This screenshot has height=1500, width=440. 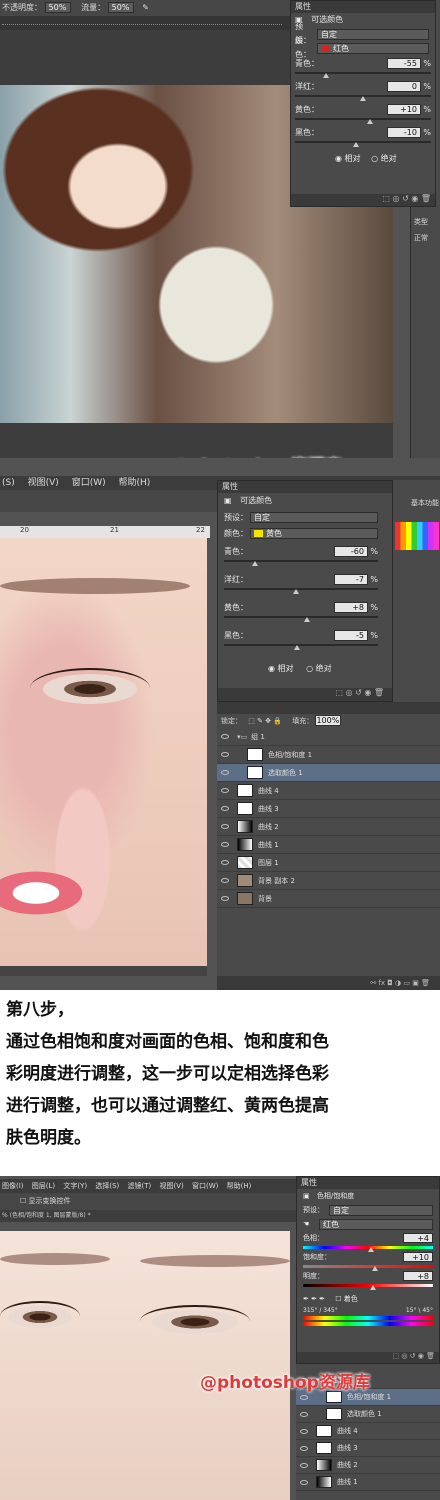 What do you see at coordinates (376, 1224) in the screenshot?
I see `channel-select: 红色` at bounding box center [376, 1224].